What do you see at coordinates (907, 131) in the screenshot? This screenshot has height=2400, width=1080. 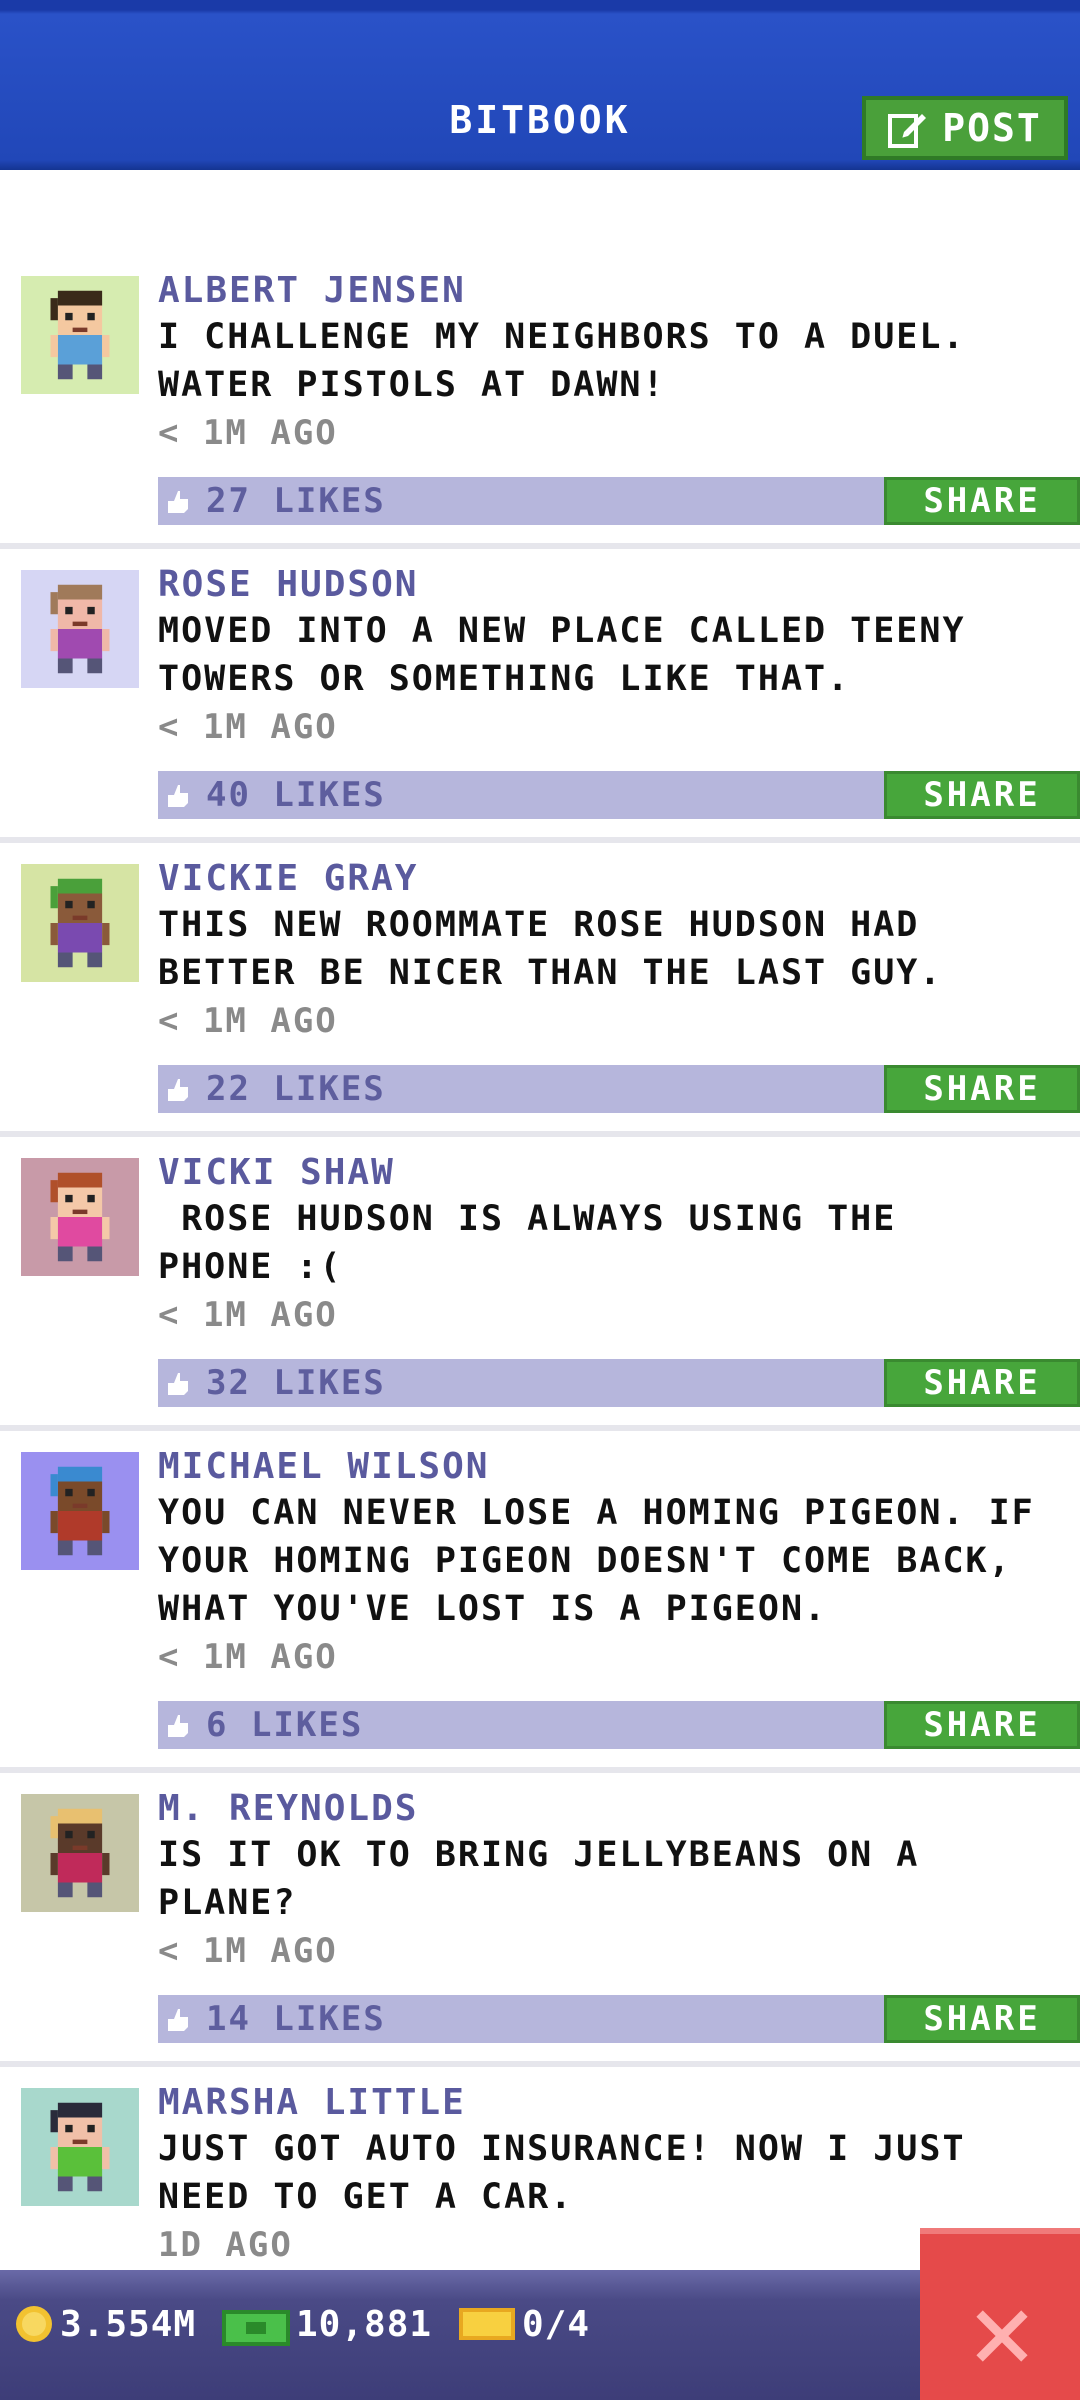 I see `edit-icon` at bounding box center [907, 131].